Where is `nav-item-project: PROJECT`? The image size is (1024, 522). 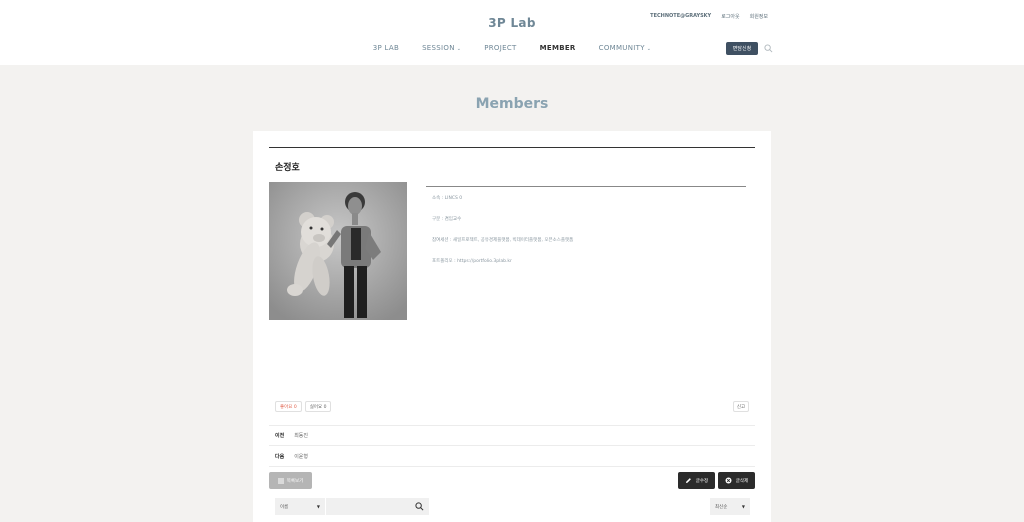 nav-item-project: PROJECT is located at coordinates (500, 48).